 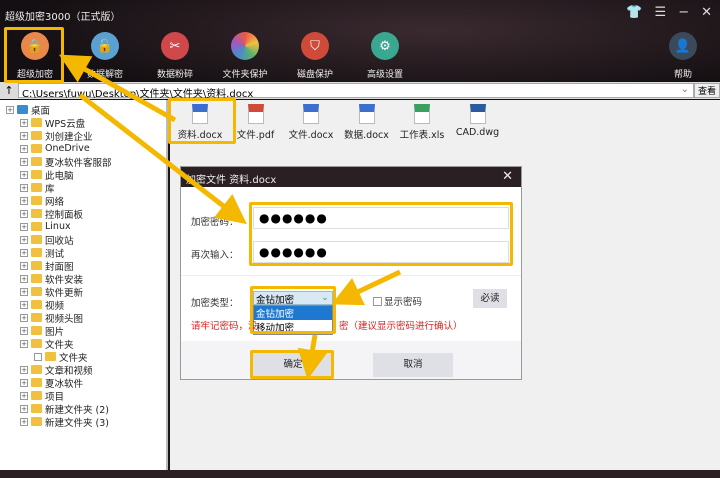 I want to click on status-strip, so click(x=360, y=474).